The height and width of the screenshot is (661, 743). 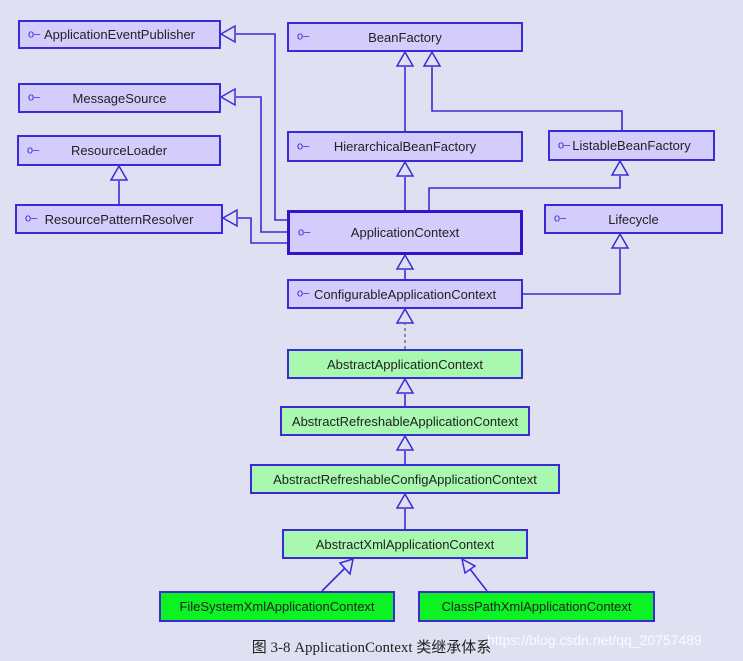 I want to click on node-label: ResourcePatternResolver, so click(x=119, y=219).